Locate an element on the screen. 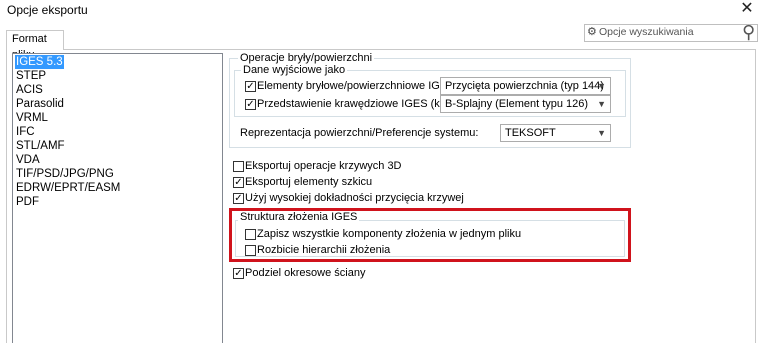 The image size is (760, 343). search-input: ⚙ Opcje wyszukiwania ⚲ is located at coordinates (671, 32).